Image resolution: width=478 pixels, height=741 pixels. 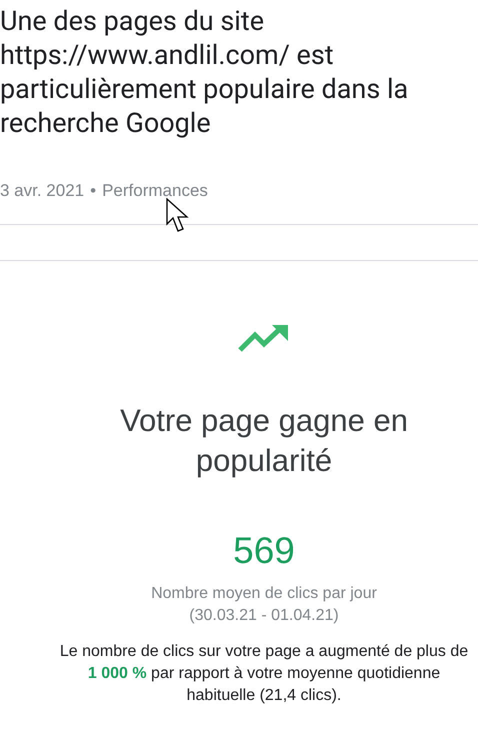 What do you see at coordinates (264, 337) in the screenshot?
I see `trending-up-icon` at bounding box center [264, 337].